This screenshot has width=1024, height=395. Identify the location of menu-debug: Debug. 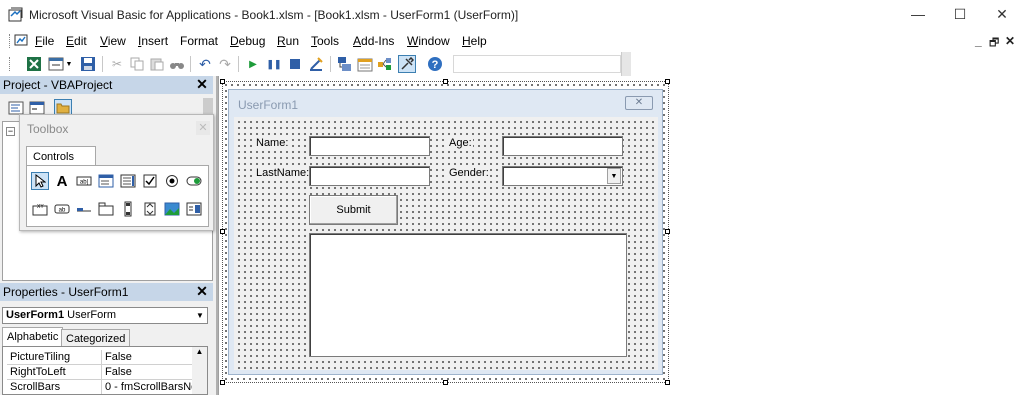
(247, 41).